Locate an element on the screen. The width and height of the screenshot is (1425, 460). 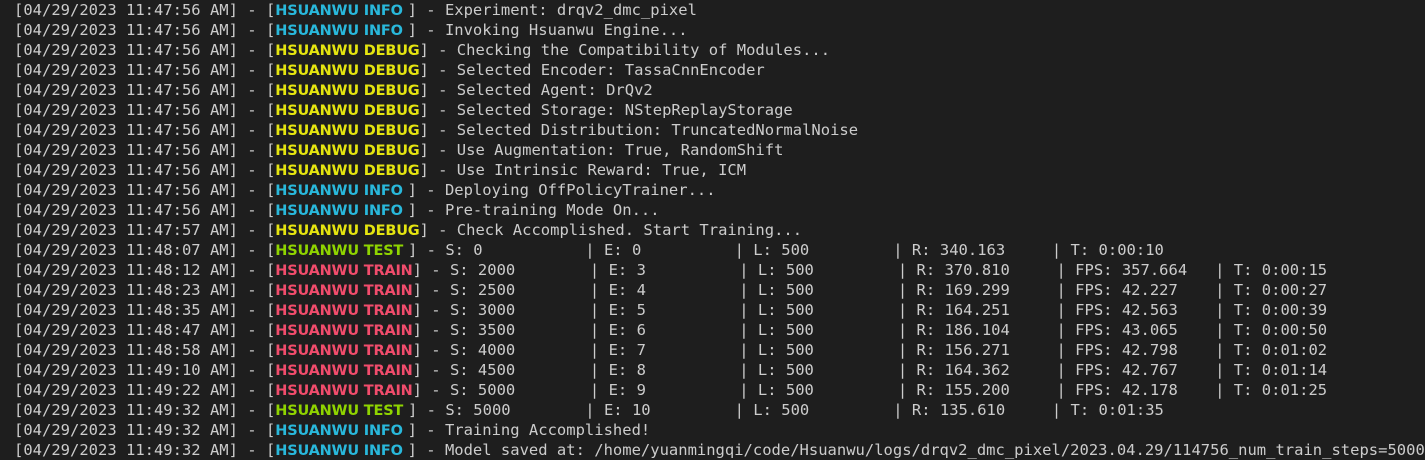
log-message: Selected Agent: DrQv2 is located at coordinates (554, 90).